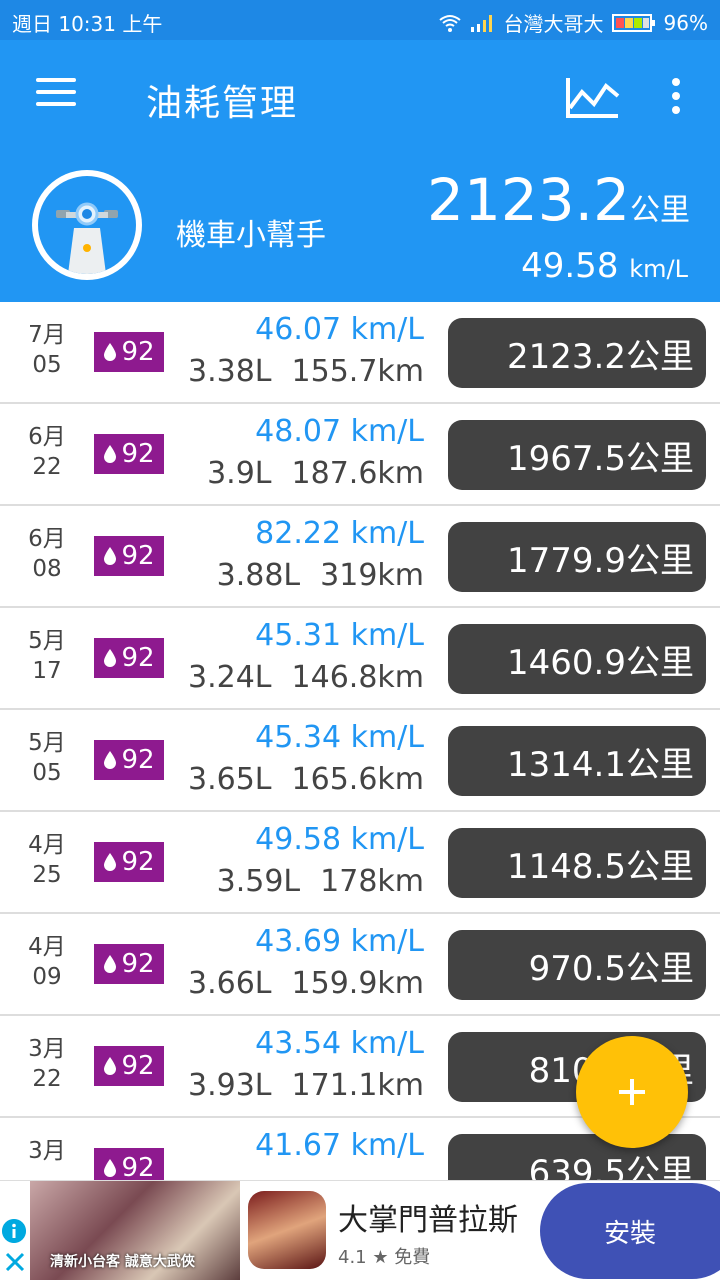 The image size is (720, 1280). What do you see at coordinates (360, 97) in the screenshot?
I see `app-bar: 油耗管理` at bounding box center [360, 97].